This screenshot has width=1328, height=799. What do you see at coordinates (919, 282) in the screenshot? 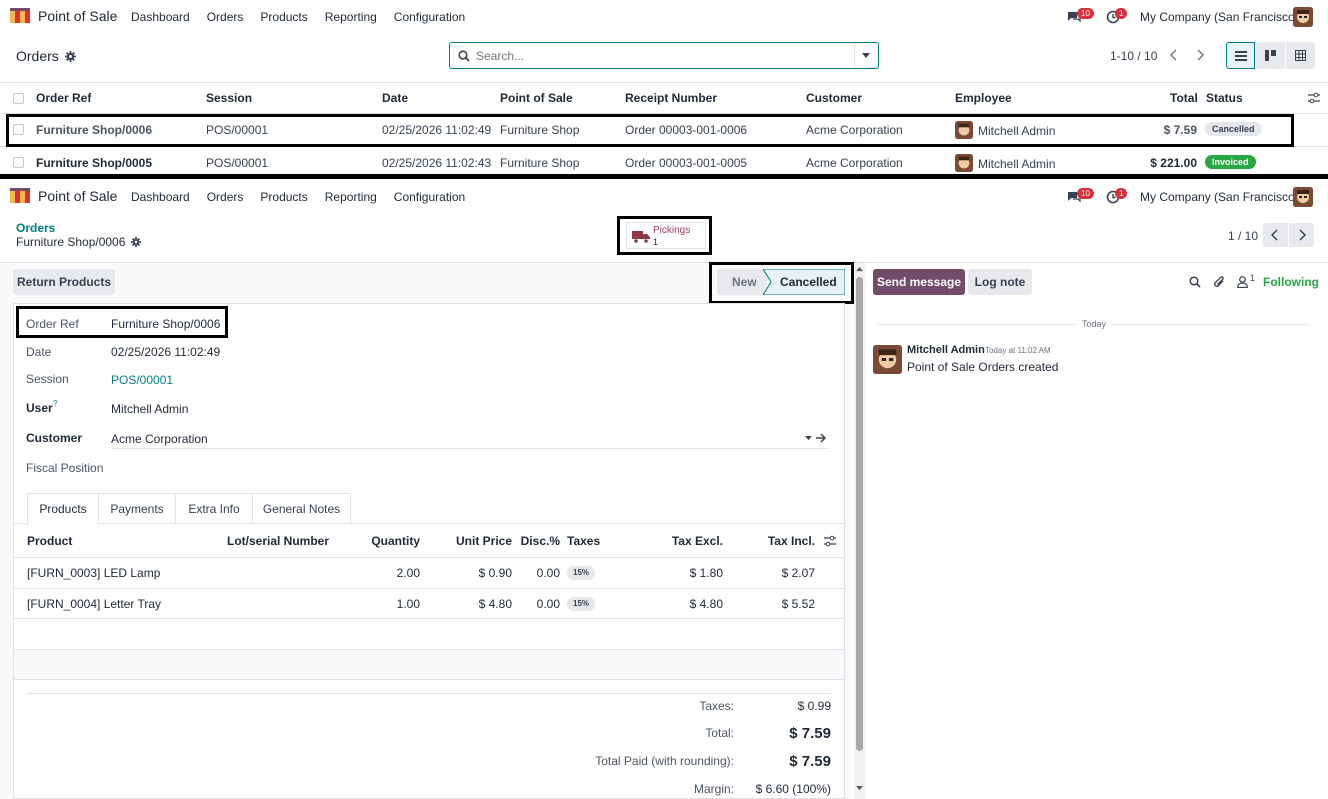
I see `send-message-button: Send message` at bounding box center [919, 282].